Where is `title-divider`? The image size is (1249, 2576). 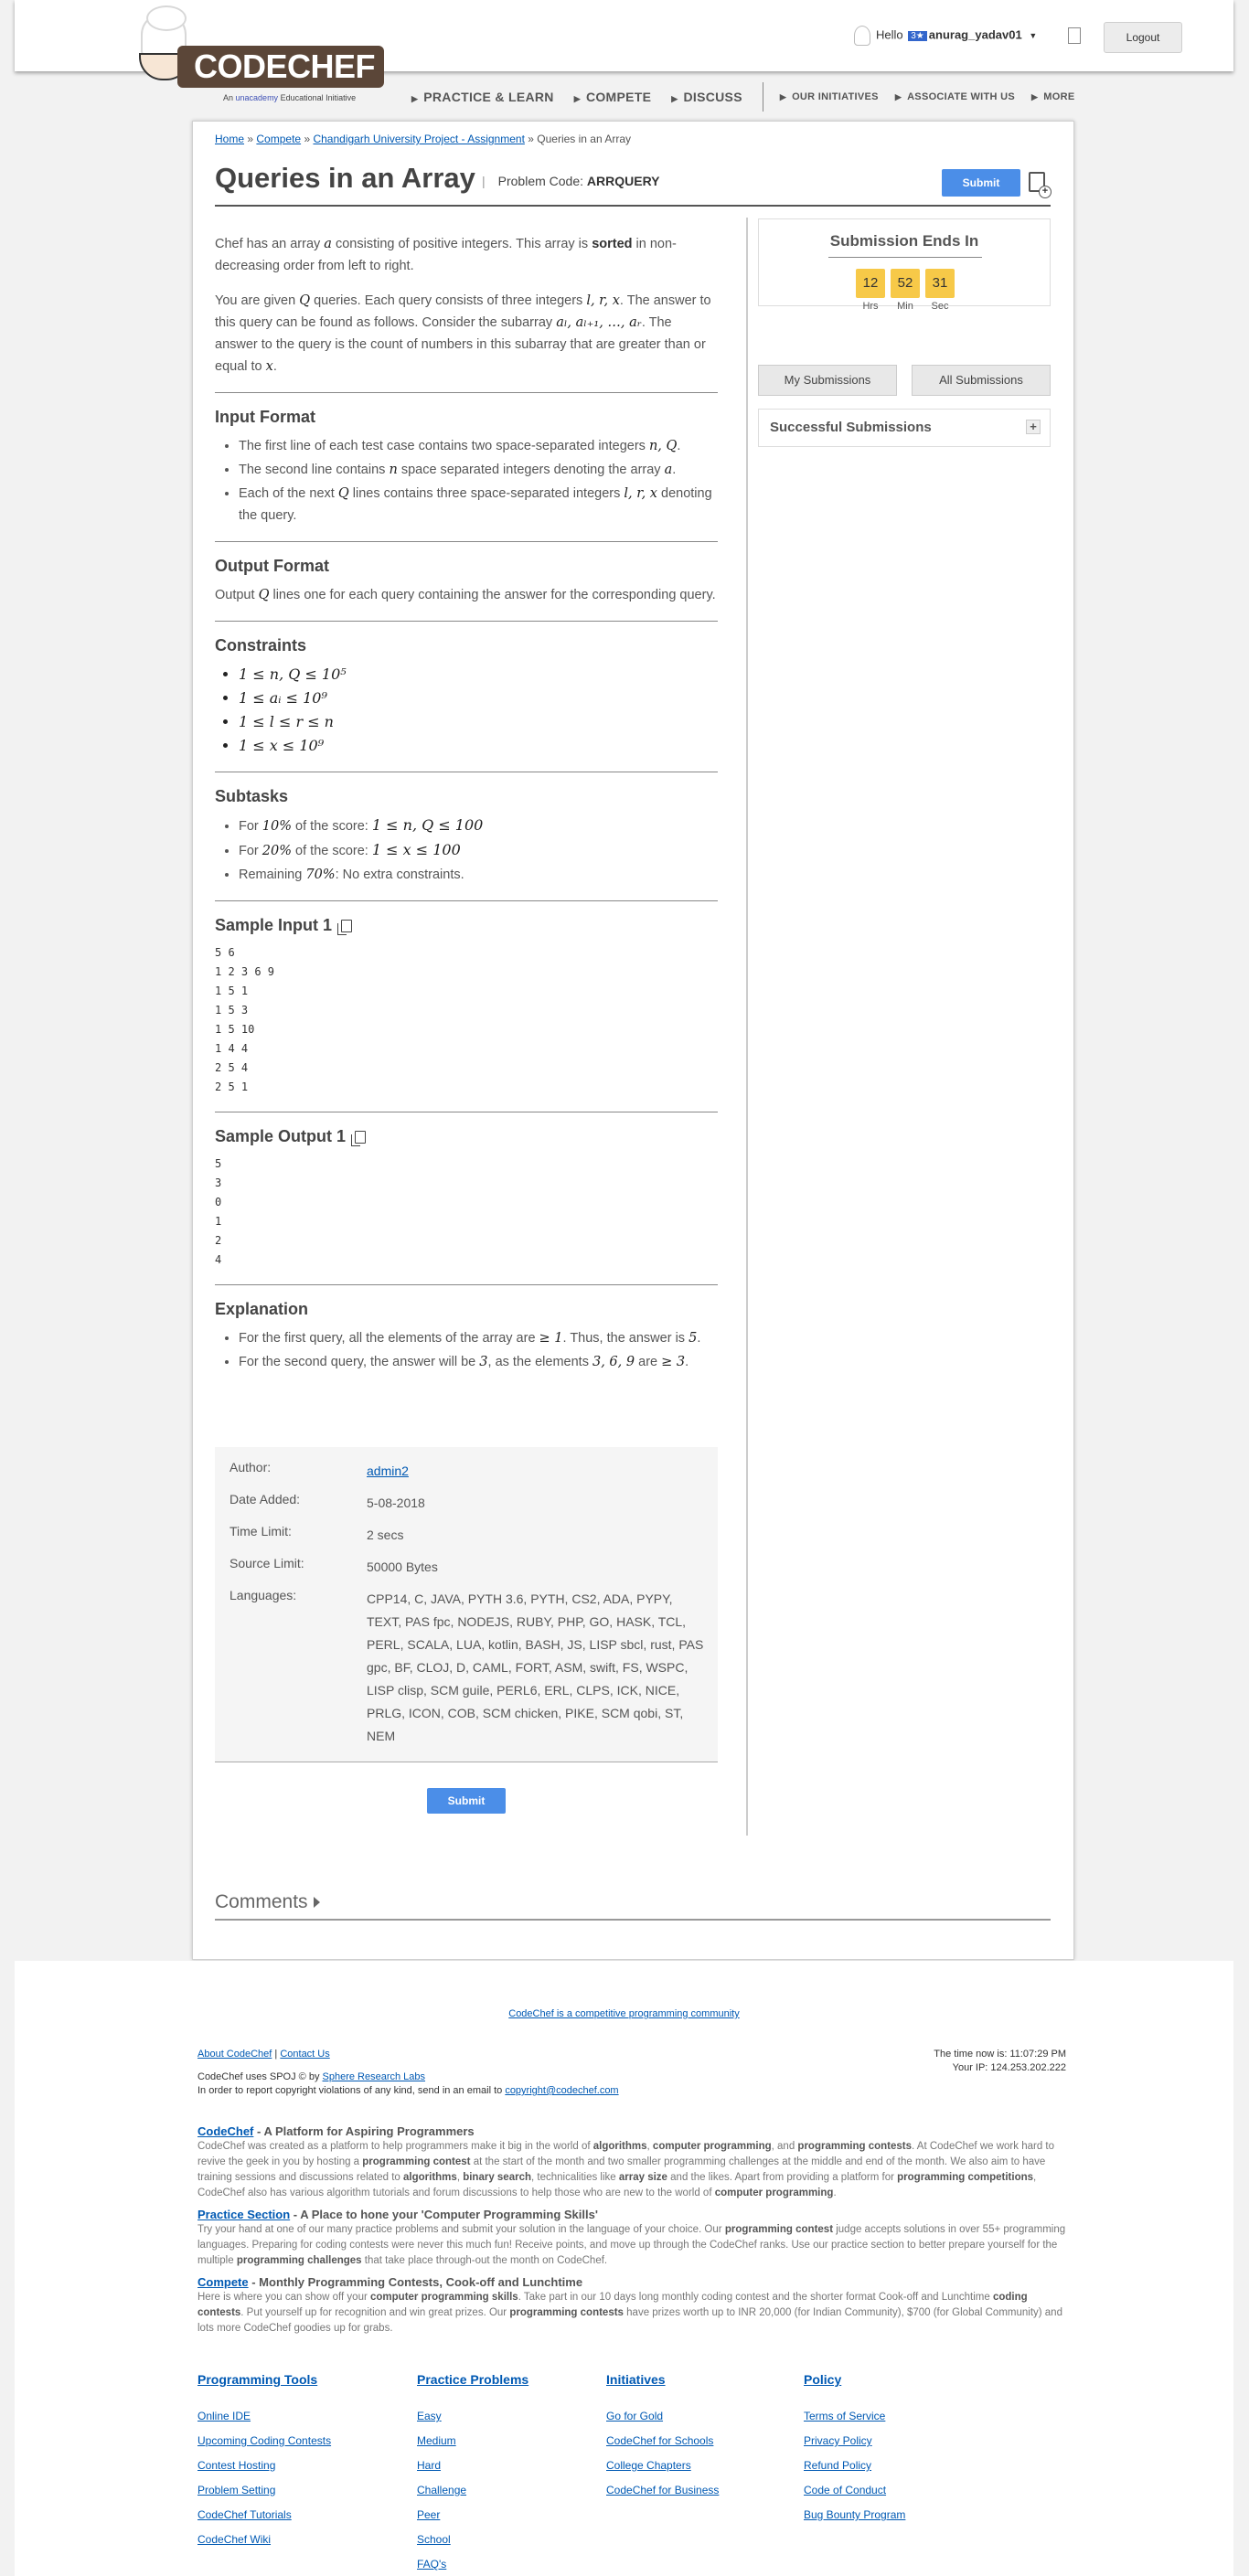 title-divider is located at coordinates (633, 206).